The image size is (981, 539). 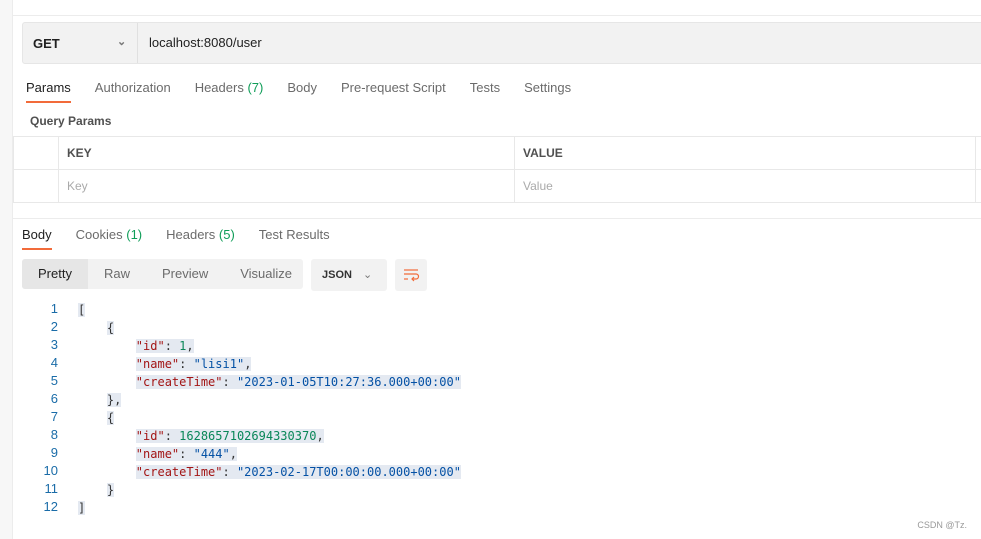 What do you see at coordinates (80, 43) in the screenshot?
I see `method-select: GET ⌄` at bounding box center [80, 43].